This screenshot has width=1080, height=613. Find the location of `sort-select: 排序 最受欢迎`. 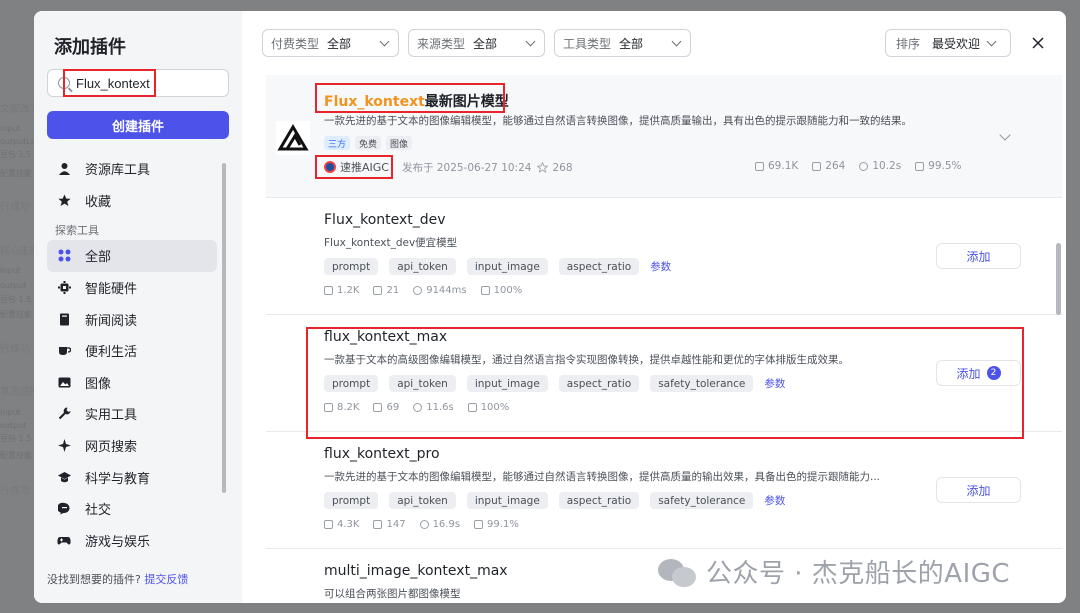

sort-select: 排序 最受欢迎 is located at coordinates (948, 43).